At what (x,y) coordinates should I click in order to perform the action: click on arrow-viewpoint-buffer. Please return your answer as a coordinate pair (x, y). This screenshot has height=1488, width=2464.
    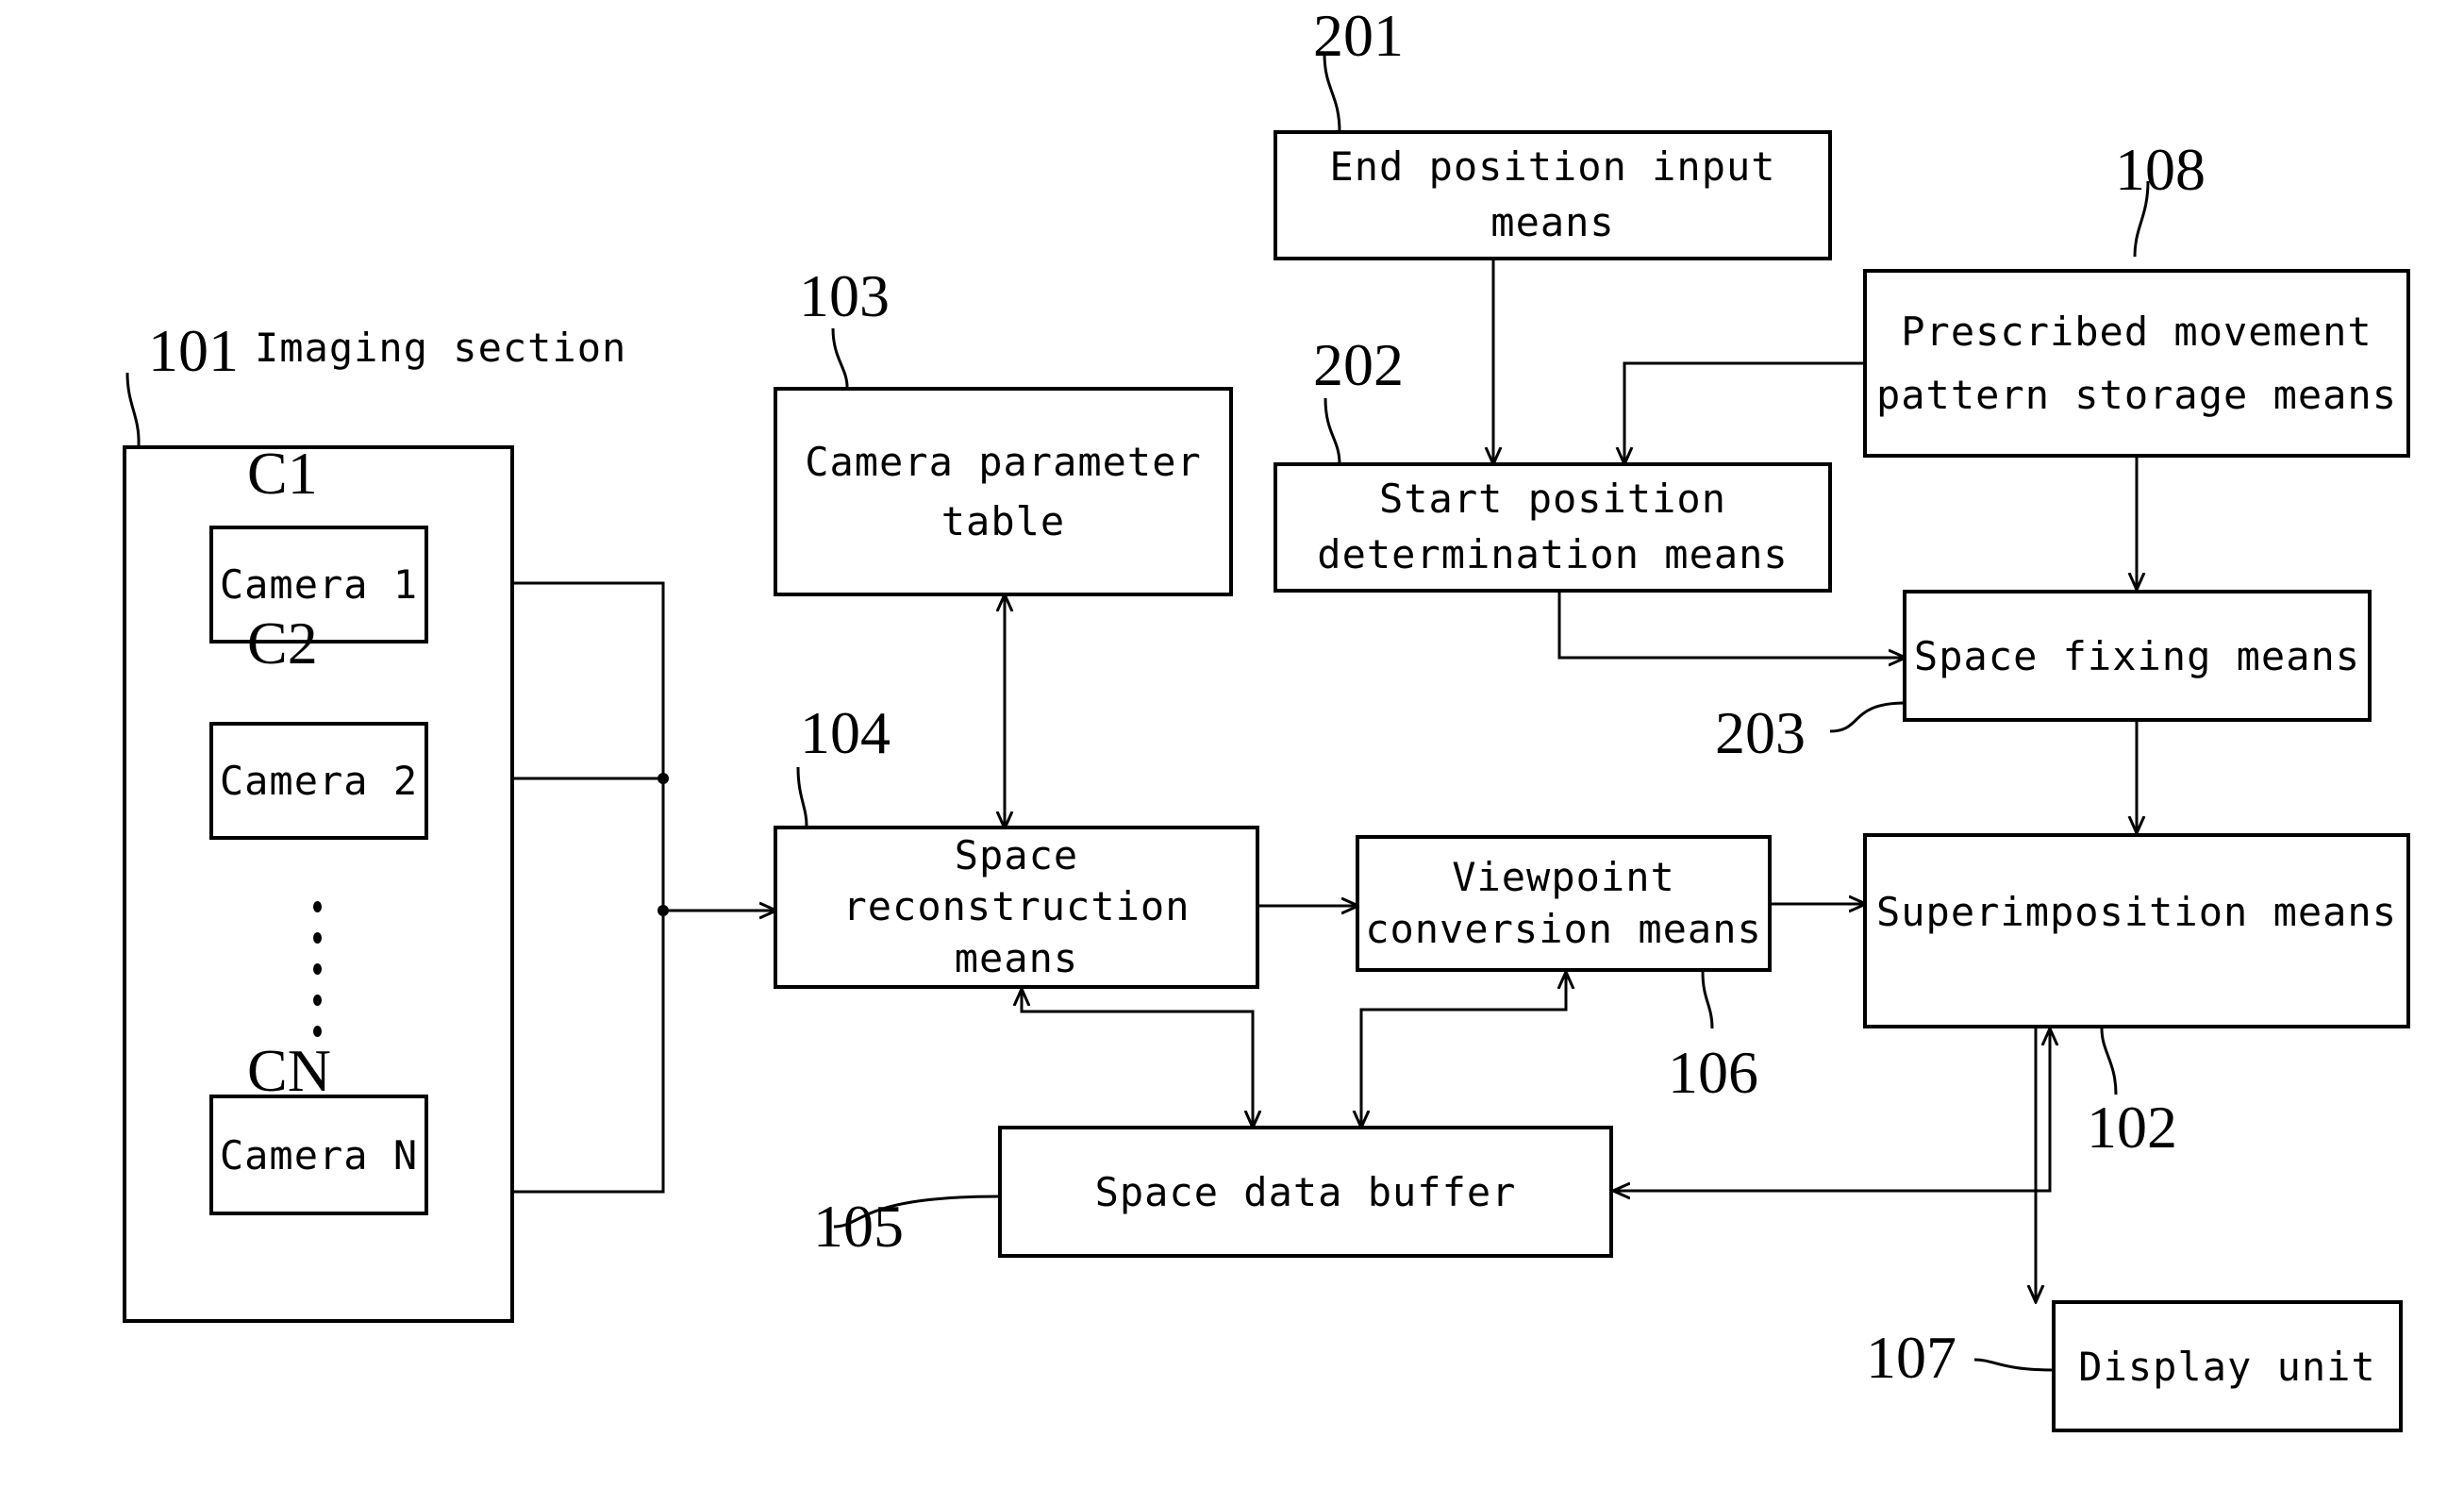
    Looking at the image, I should click on (1464, 1050).